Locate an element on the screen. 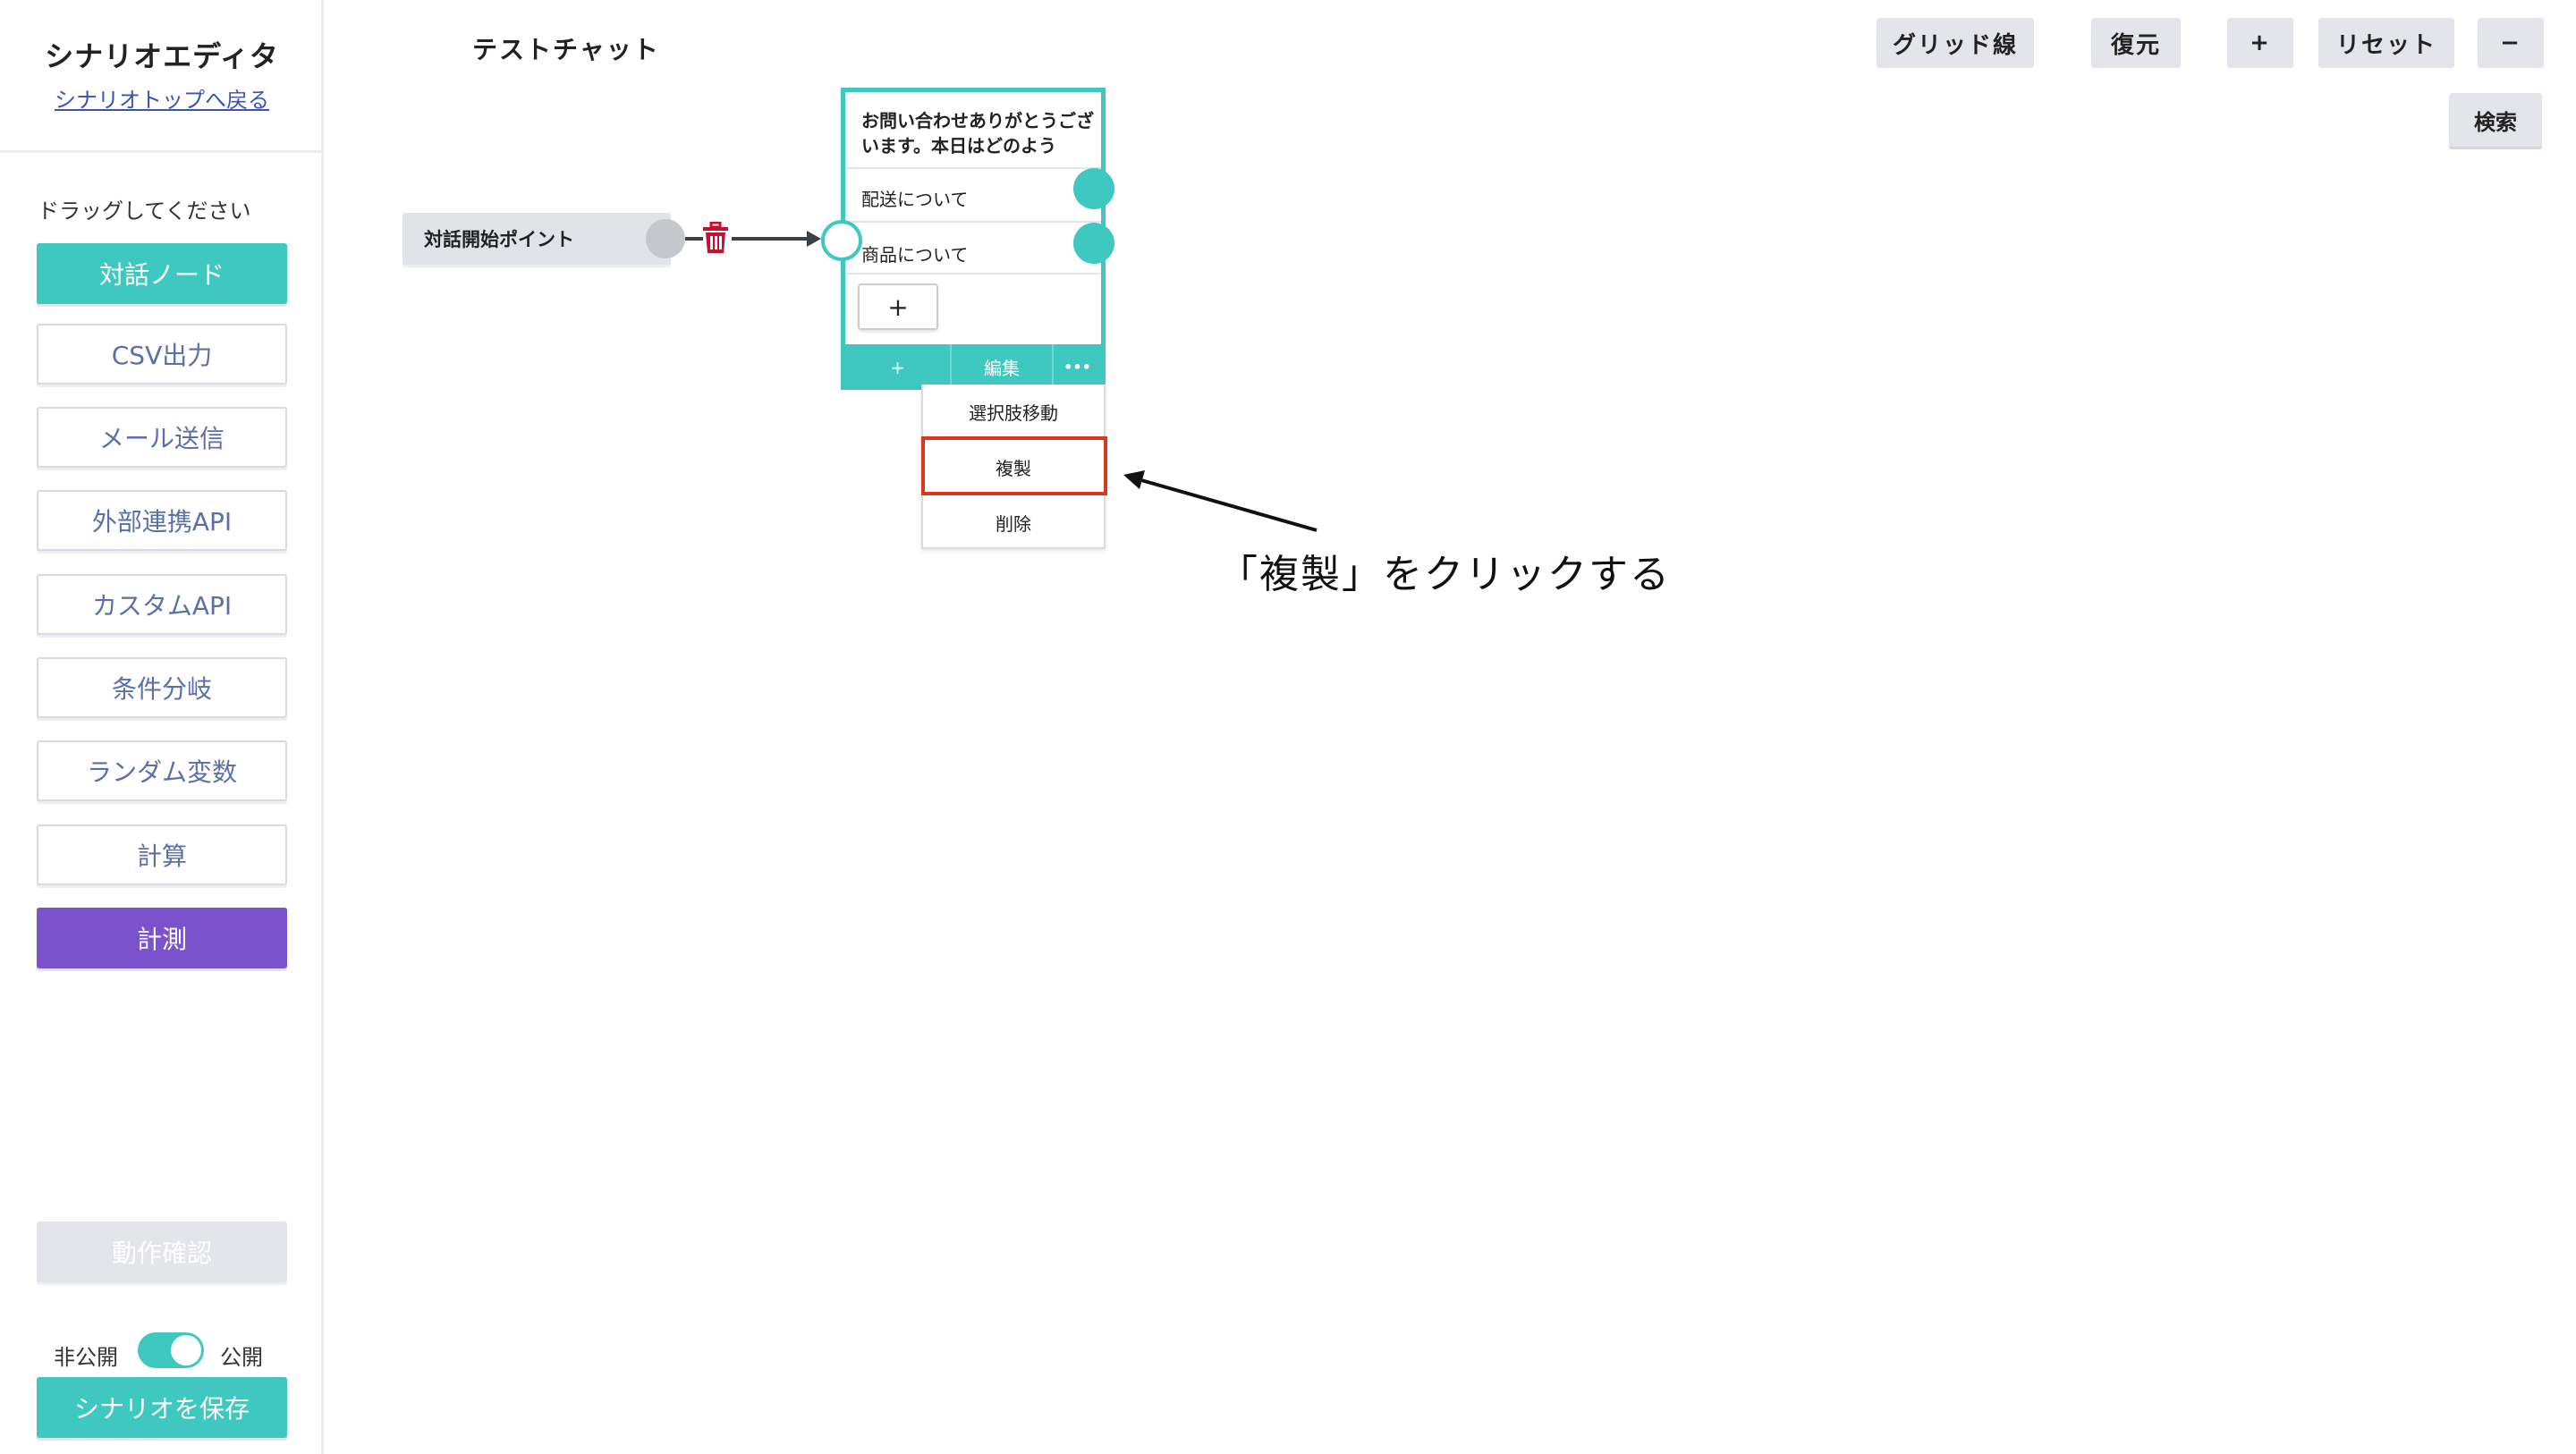 This screenshot has height=1454, width=2576. menu-delete: 削除 is located at coordinates (1013, 522).